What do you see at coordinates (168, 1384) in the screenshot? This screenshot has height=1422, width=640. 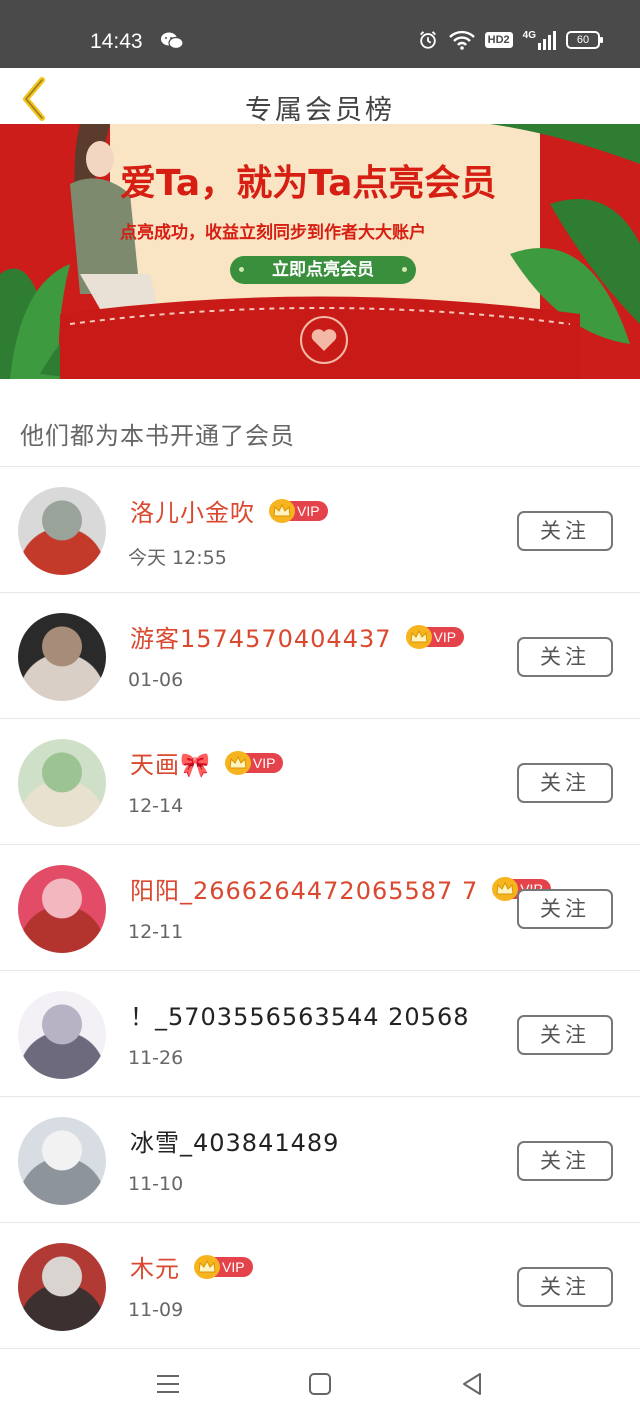 I see `menu-icon` at bounding box center [168, 1384].